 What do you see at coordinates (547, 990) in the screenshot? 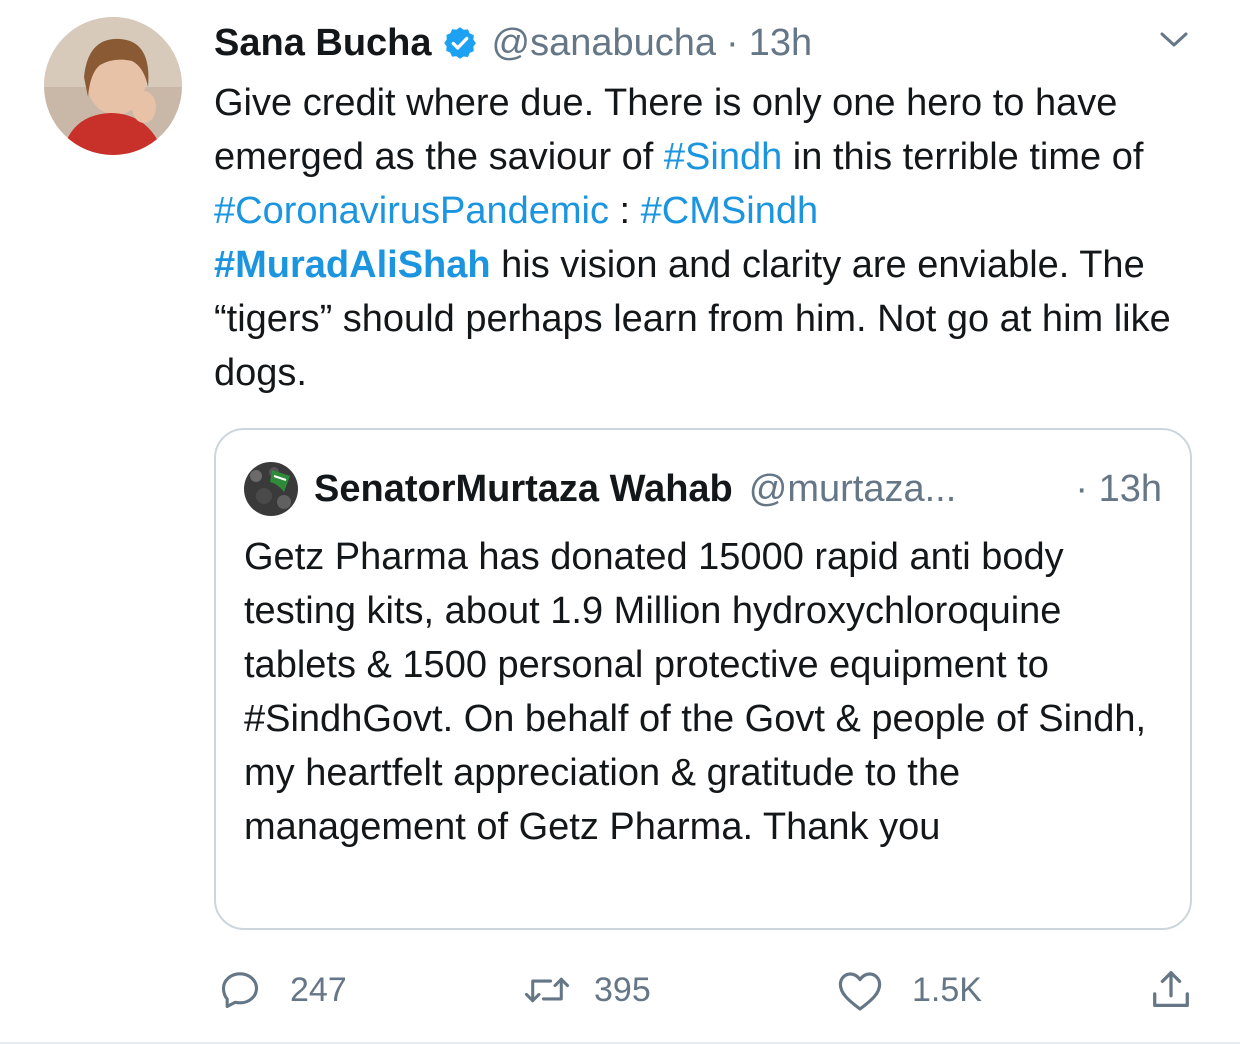
I see `retweet-icon` at bounding box center [547, 990].